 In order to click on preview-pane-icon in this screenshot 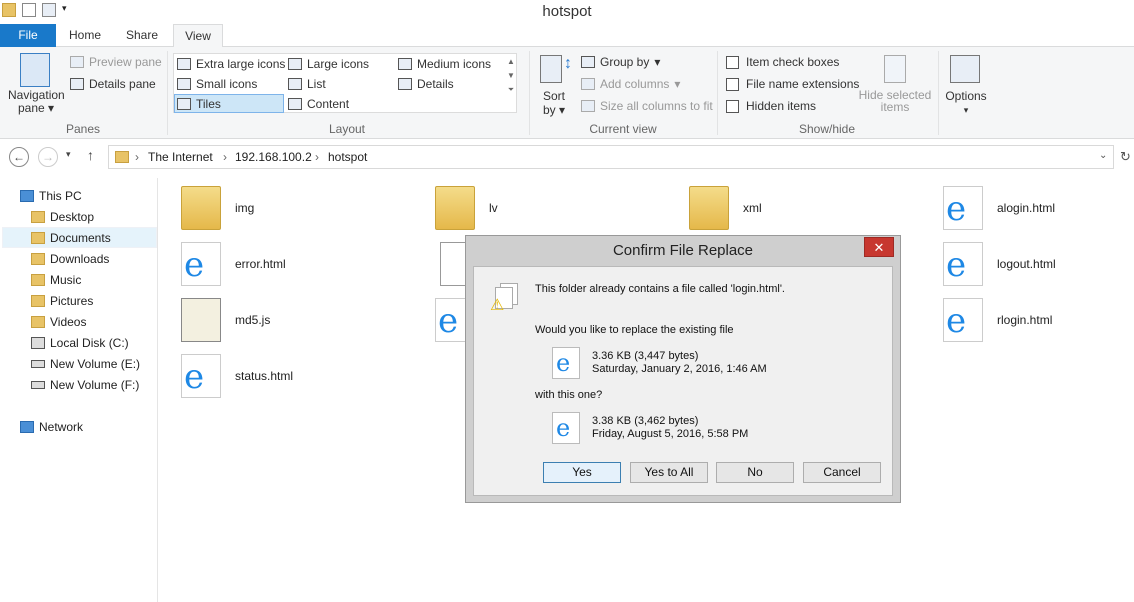, I will do `click(77, 62)`.